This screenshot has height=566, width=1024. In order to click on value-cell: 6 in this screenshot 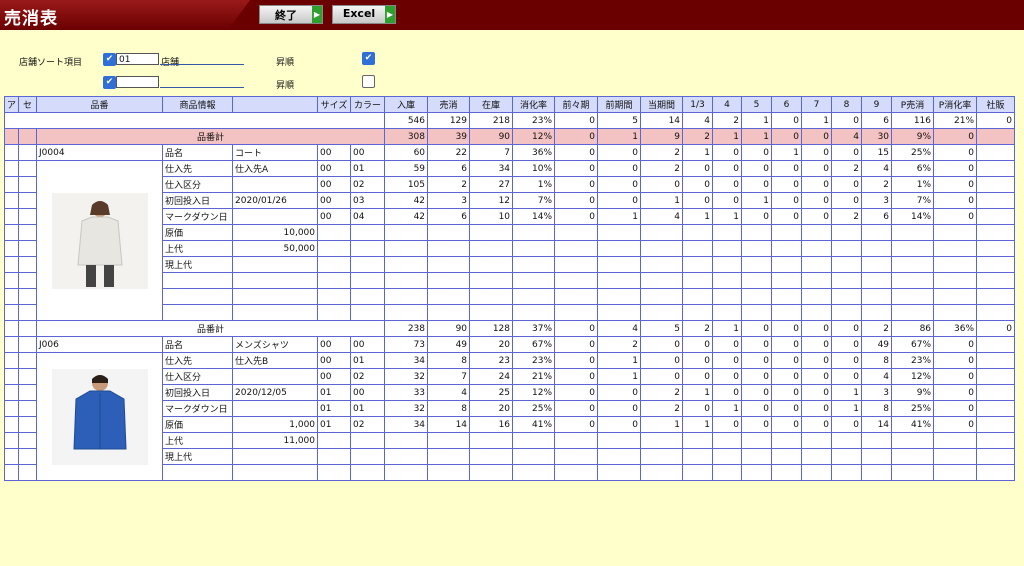, I will do `click(449, 168)`.